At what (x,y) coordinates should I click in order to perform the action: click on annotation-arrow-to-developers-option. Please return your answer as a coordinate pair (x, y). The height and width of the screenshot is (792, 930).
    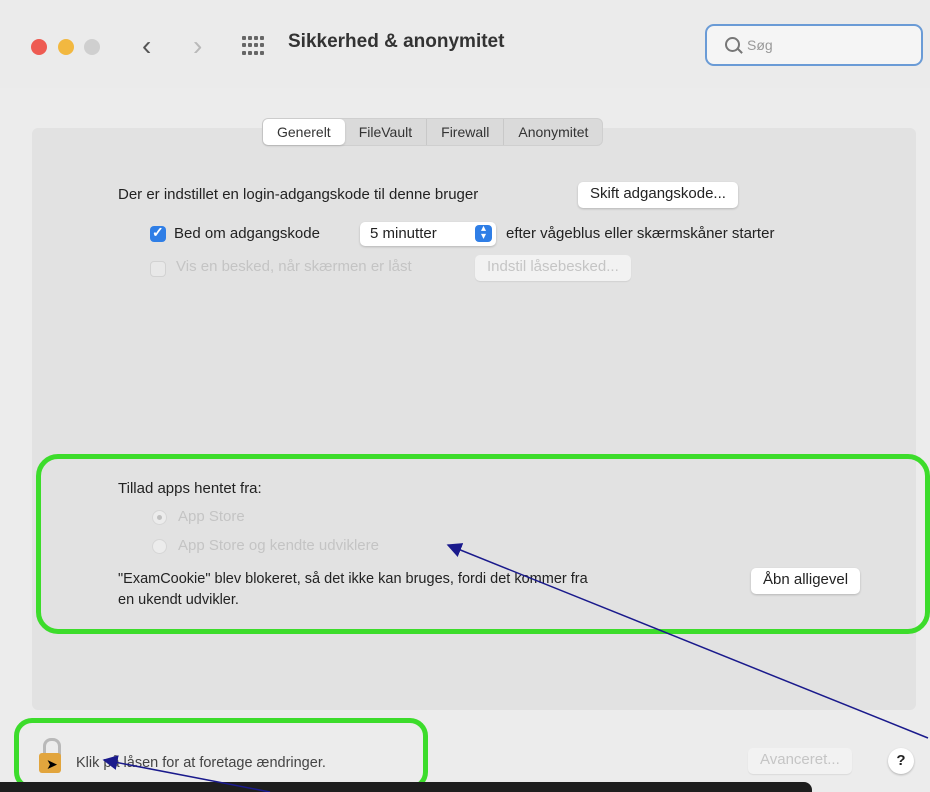
    Looking at the image, I should click on (687, 641).